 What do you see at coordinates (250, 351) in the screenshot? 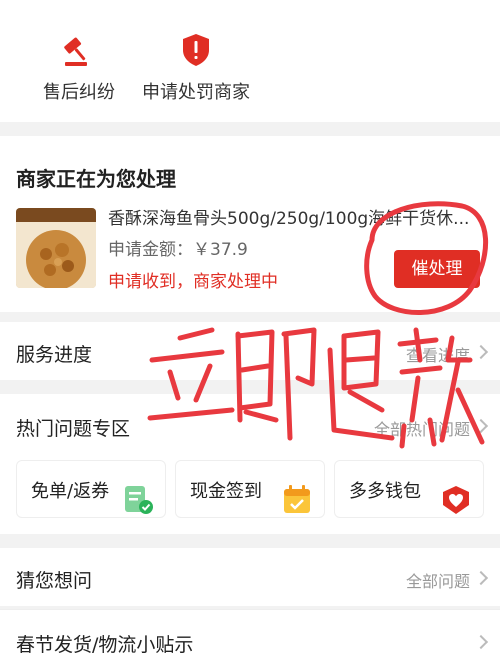
I see `service-progress-row: 服务进度 查看进度` at bounding box center [250, 351].